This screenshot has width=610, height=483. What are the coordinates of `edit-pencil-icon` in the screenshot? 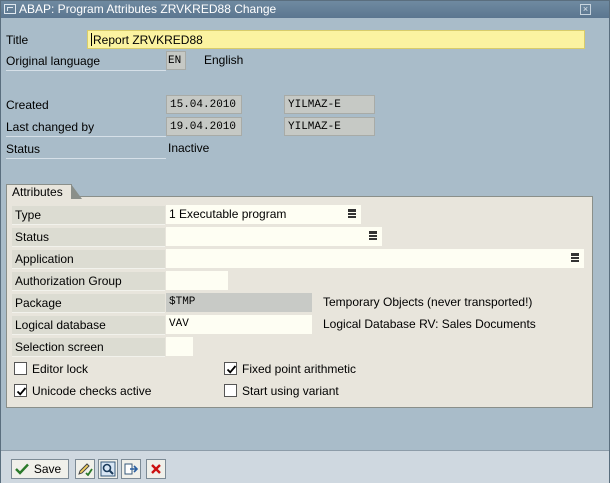 It's located at (85, 469).